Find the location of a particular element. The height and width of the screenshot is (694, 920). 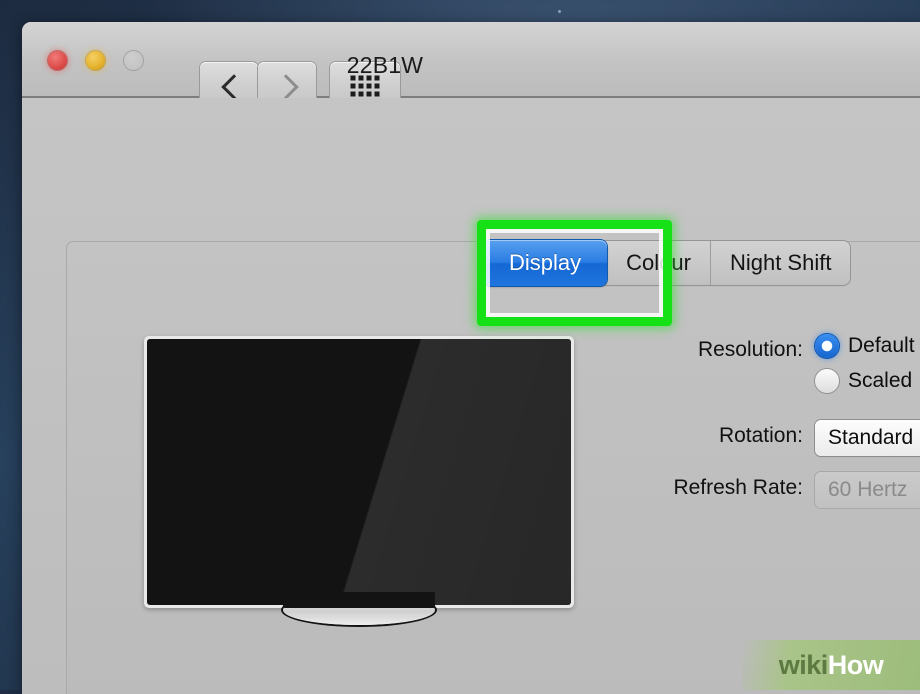

rotation-field: Standard is located at coordinates (867, 438).